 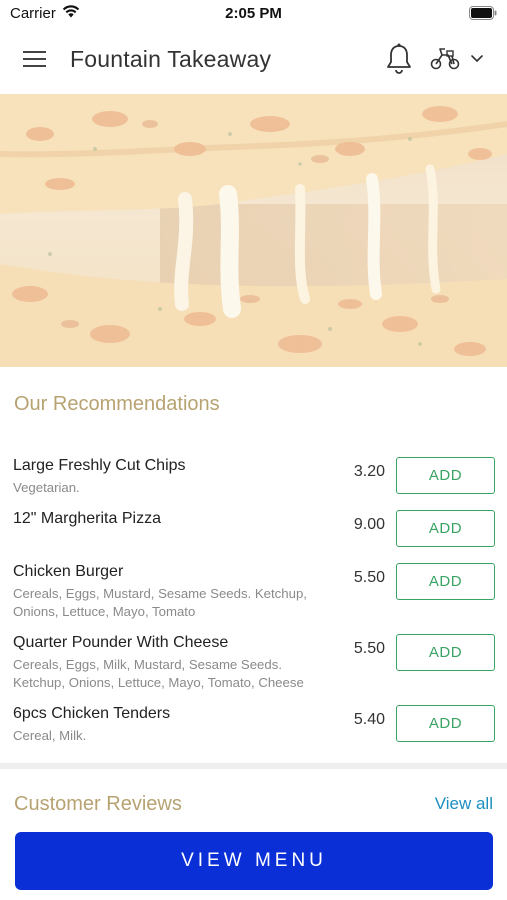 What do you see at coordinates (369, 471) in the screenshot?
I see `item-price: 3.20` at bounding box center [369, 471].